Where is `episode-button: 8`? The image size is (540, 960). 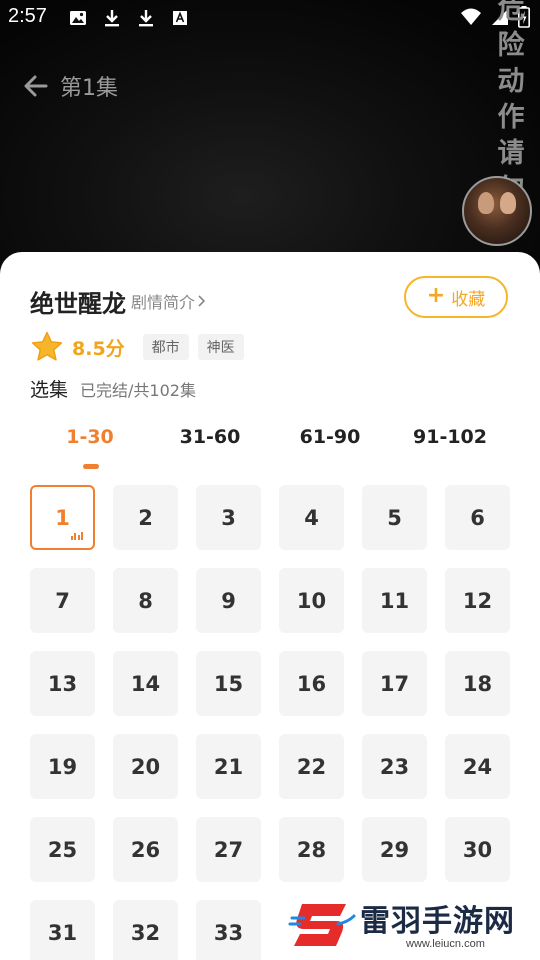
episode-button: 8 is located at coordinates (145, 600).